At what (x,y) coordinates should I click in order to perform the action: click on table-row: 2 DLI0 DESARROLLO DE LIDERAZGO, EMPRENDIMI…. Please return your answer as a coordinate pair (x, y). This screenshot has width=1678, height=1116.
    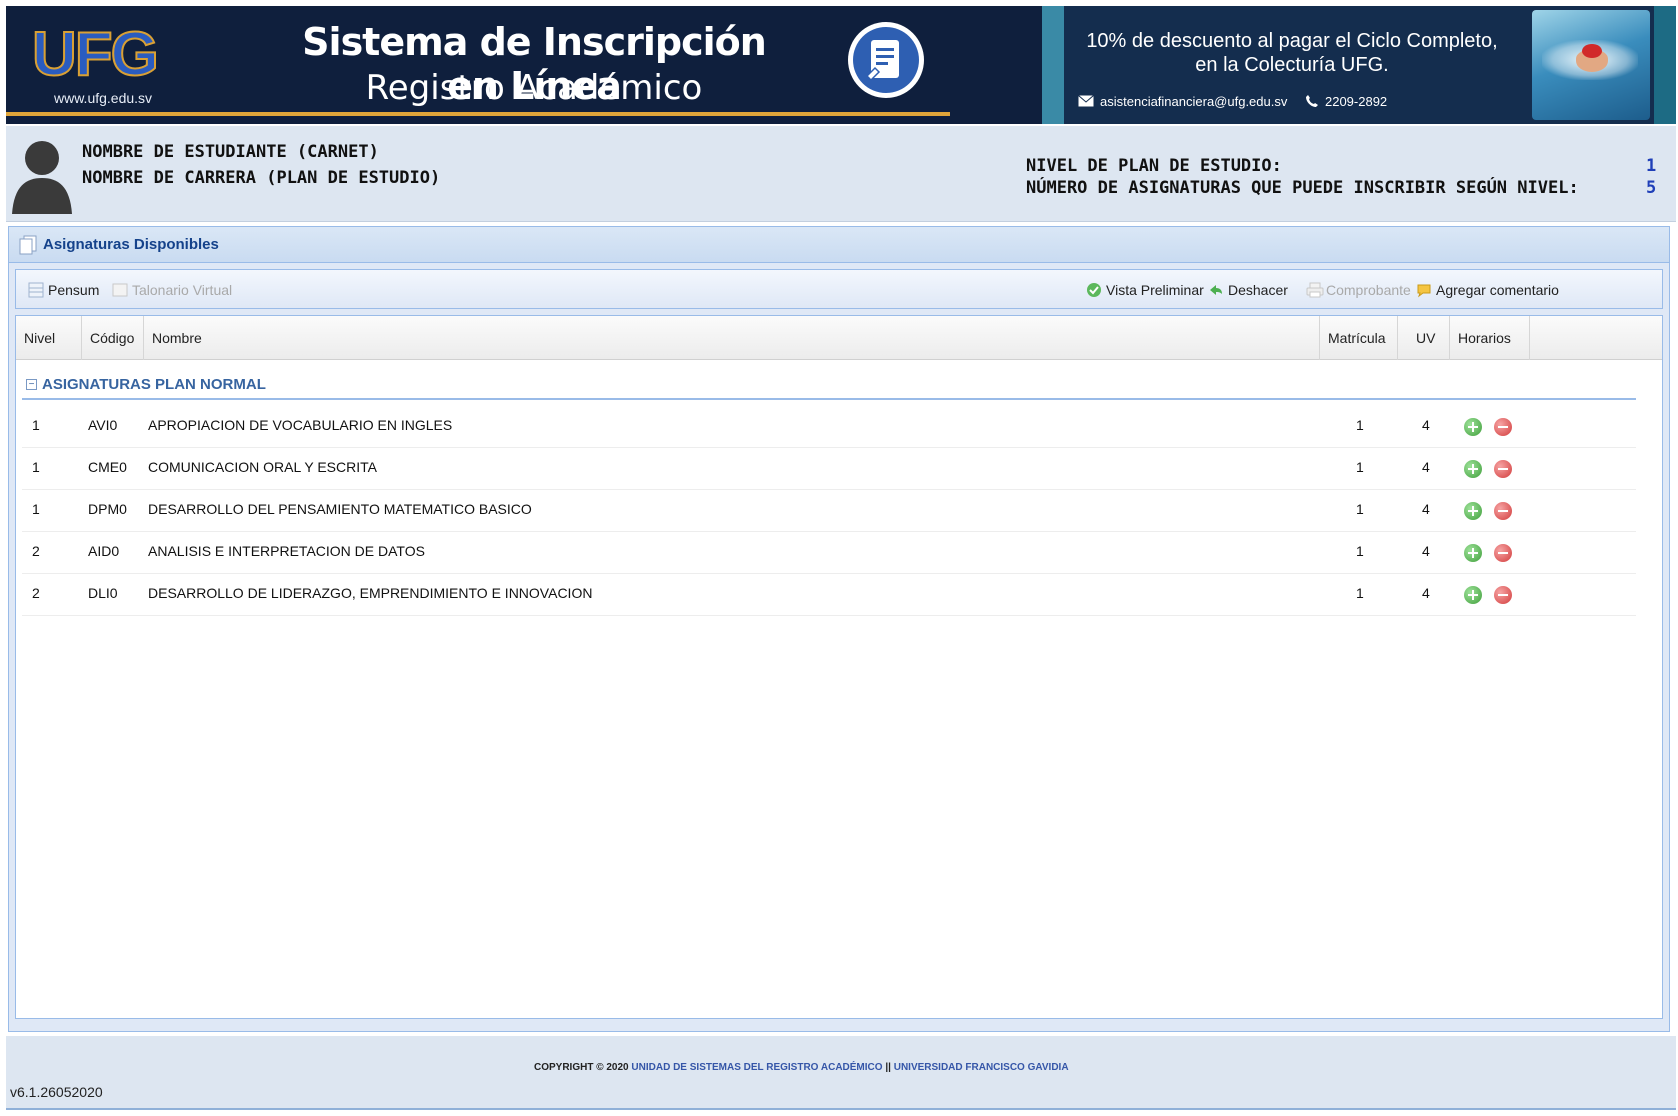
    Looking at the image, I should click on (829, 595).